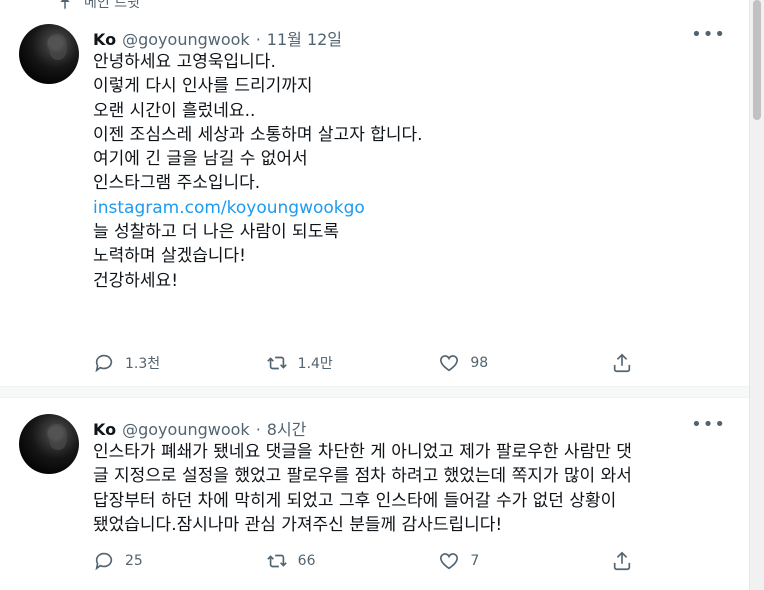  What do you see at coordinates (184, 62) in the screenshot?
I see `tweet-line: 안녕하세요 고영욱입니다.` at bounding box center [184, 62].